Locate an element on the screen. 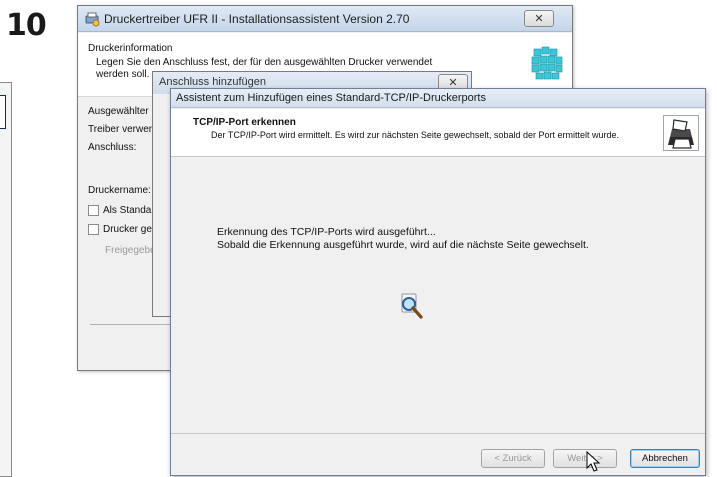 This screenshot has height=477, width=717. printer-name-label: Druckername: is located at coordinates (119, 190).